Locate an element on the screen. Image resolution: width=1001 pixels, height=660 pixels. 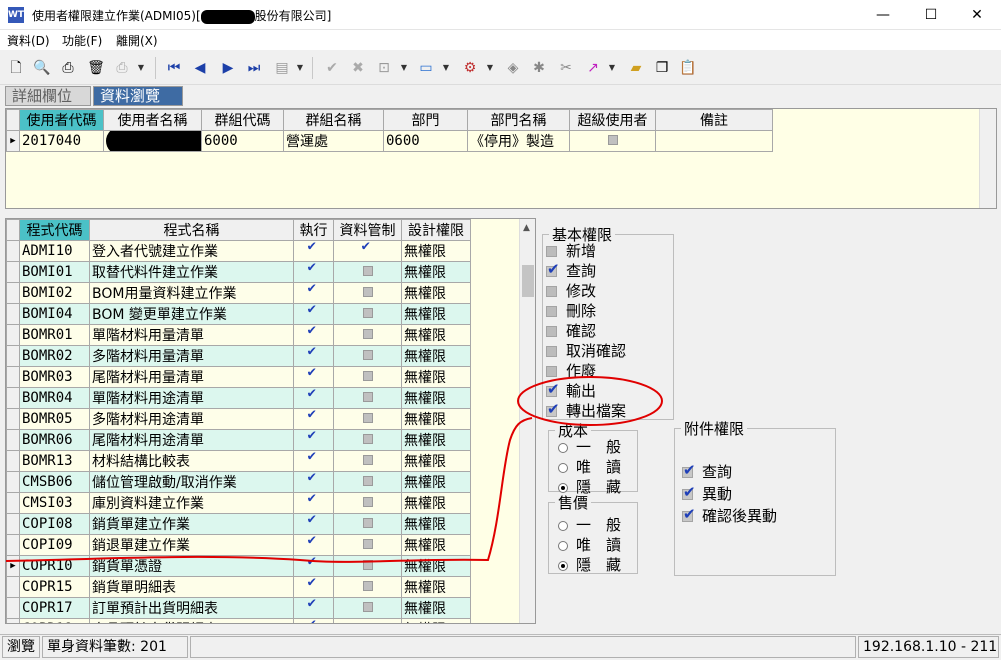
table-row: COPI08銷貨單建立作業 無權限 is located at coordinates (238, 524).